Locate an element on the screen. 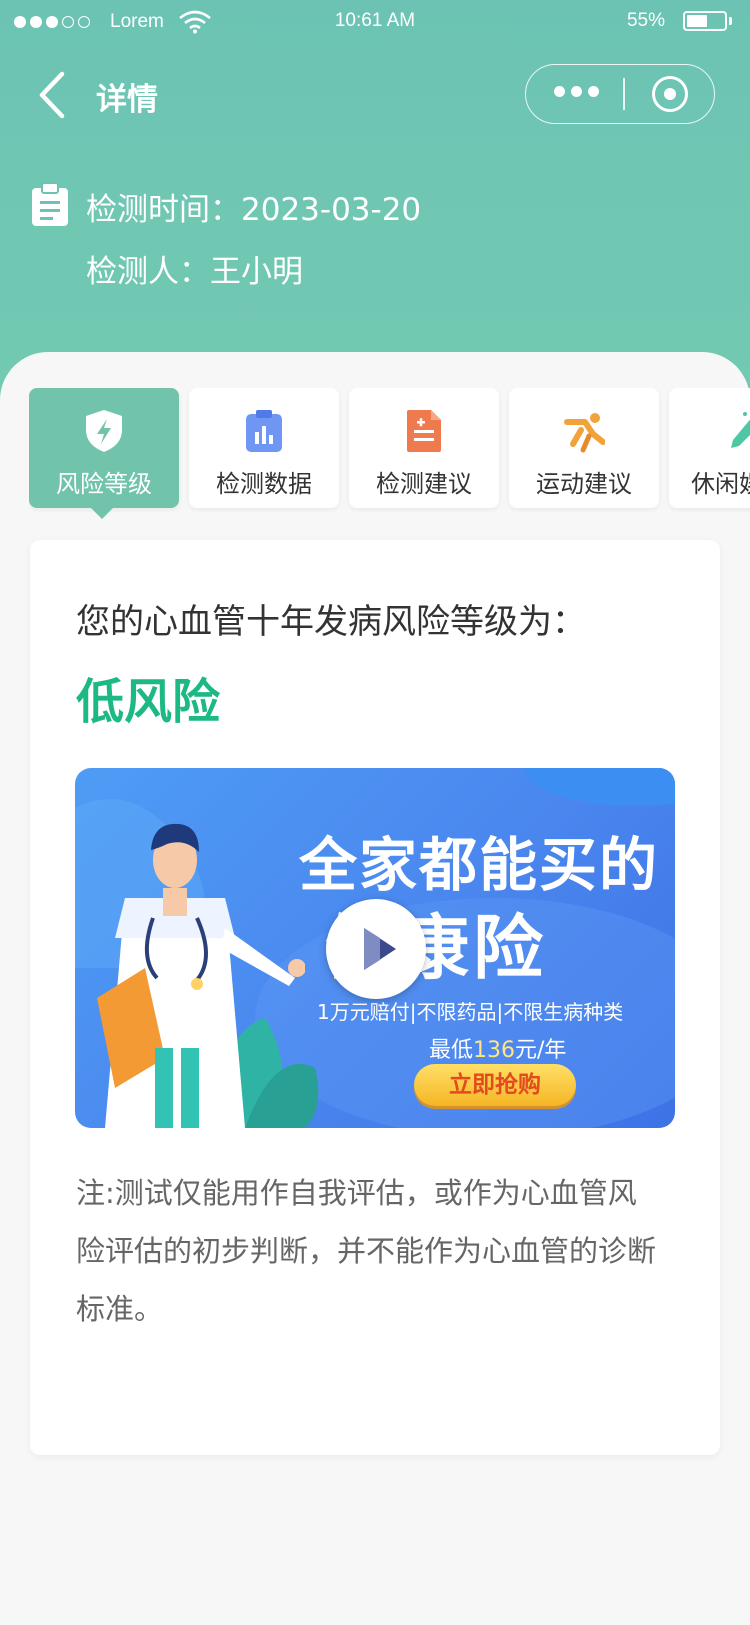 Image resolution: width=750 pixels, height=1625 pixels. buy-now-button: 立即抢购 is located at coordinates (495, 1085).